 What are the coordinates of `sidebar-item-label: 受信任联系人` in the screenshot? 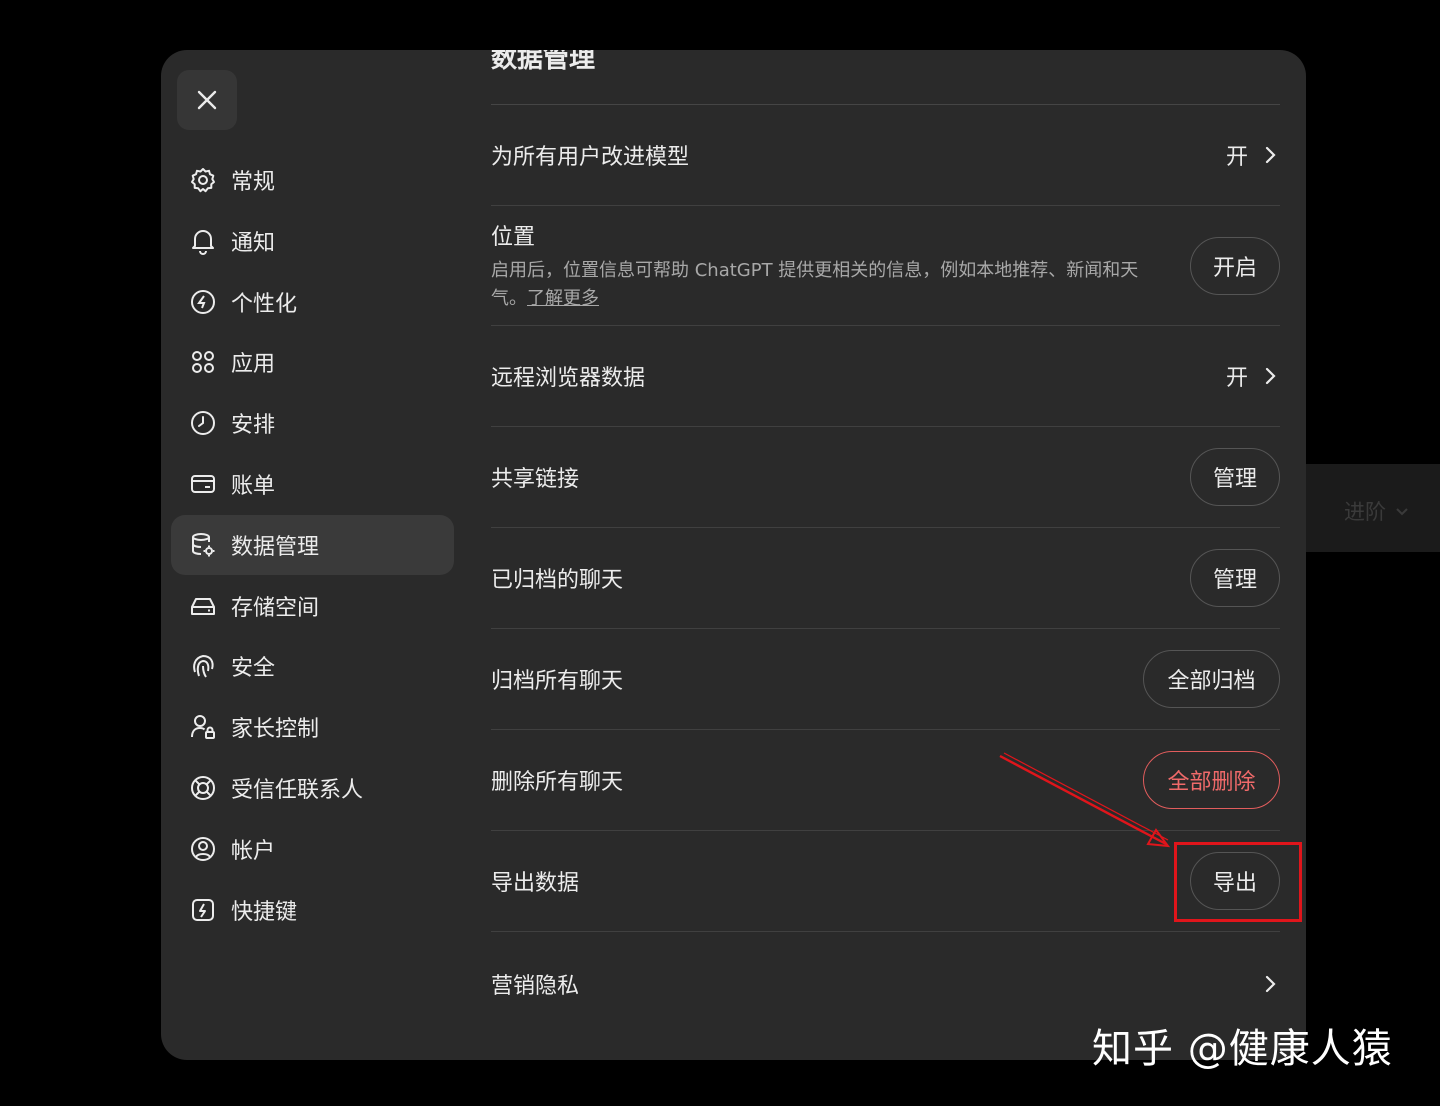 It's located at (297, 790).